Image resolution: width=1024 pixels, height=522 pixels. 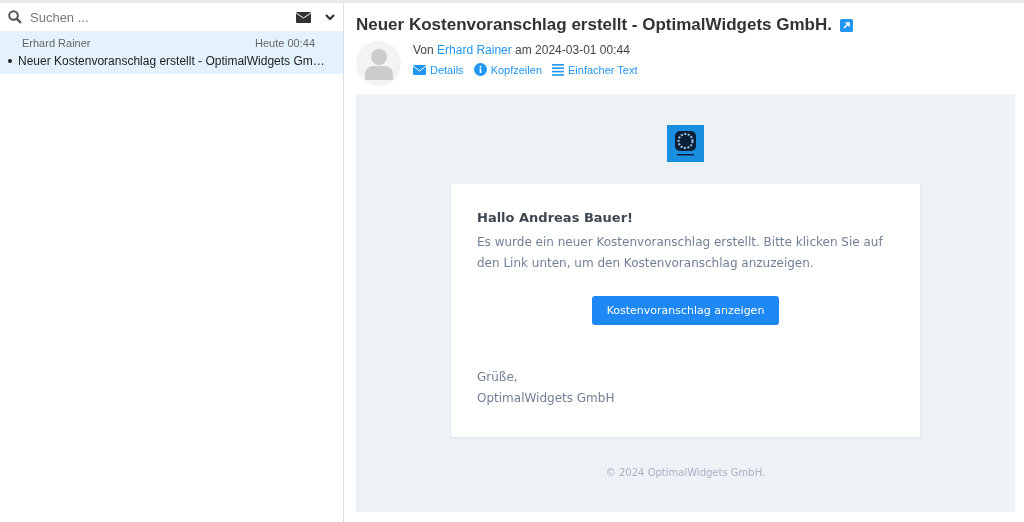 I want to click on info-icon, so click(x=480, y=69).